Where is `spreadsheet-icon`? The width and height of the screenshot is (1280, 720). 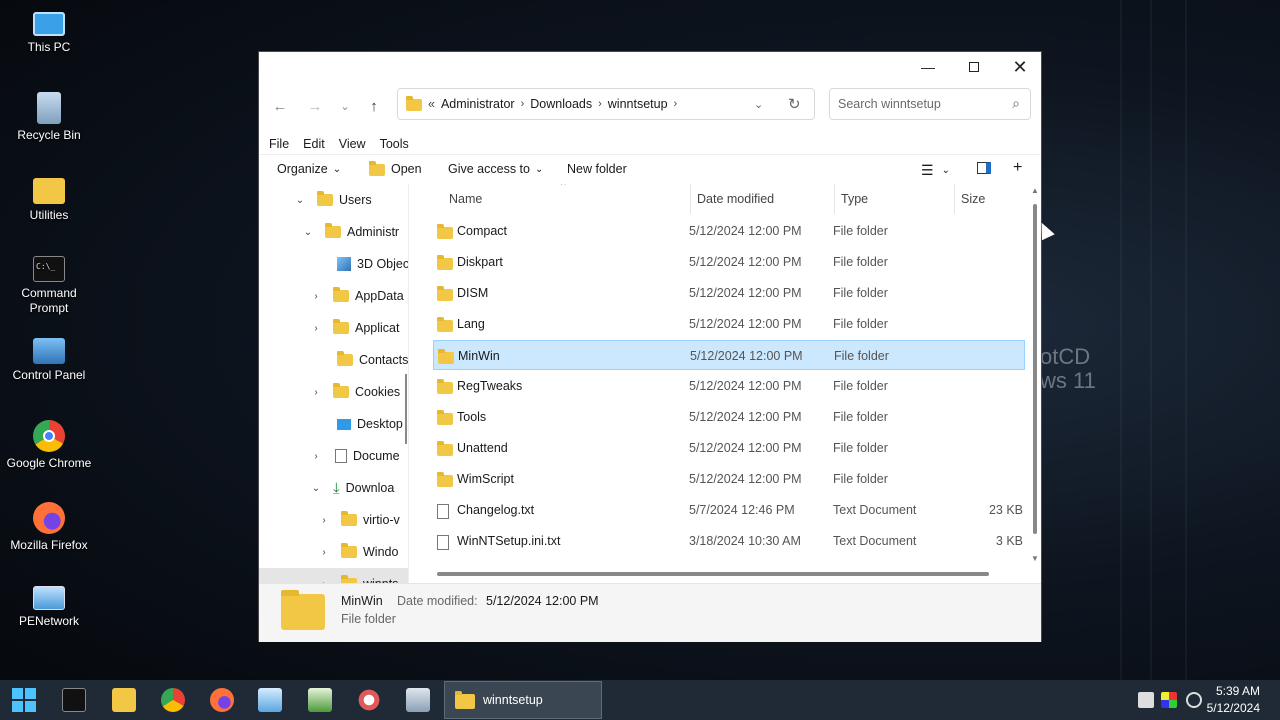 spreadsheet-icon is located at coordinates (320, 700).